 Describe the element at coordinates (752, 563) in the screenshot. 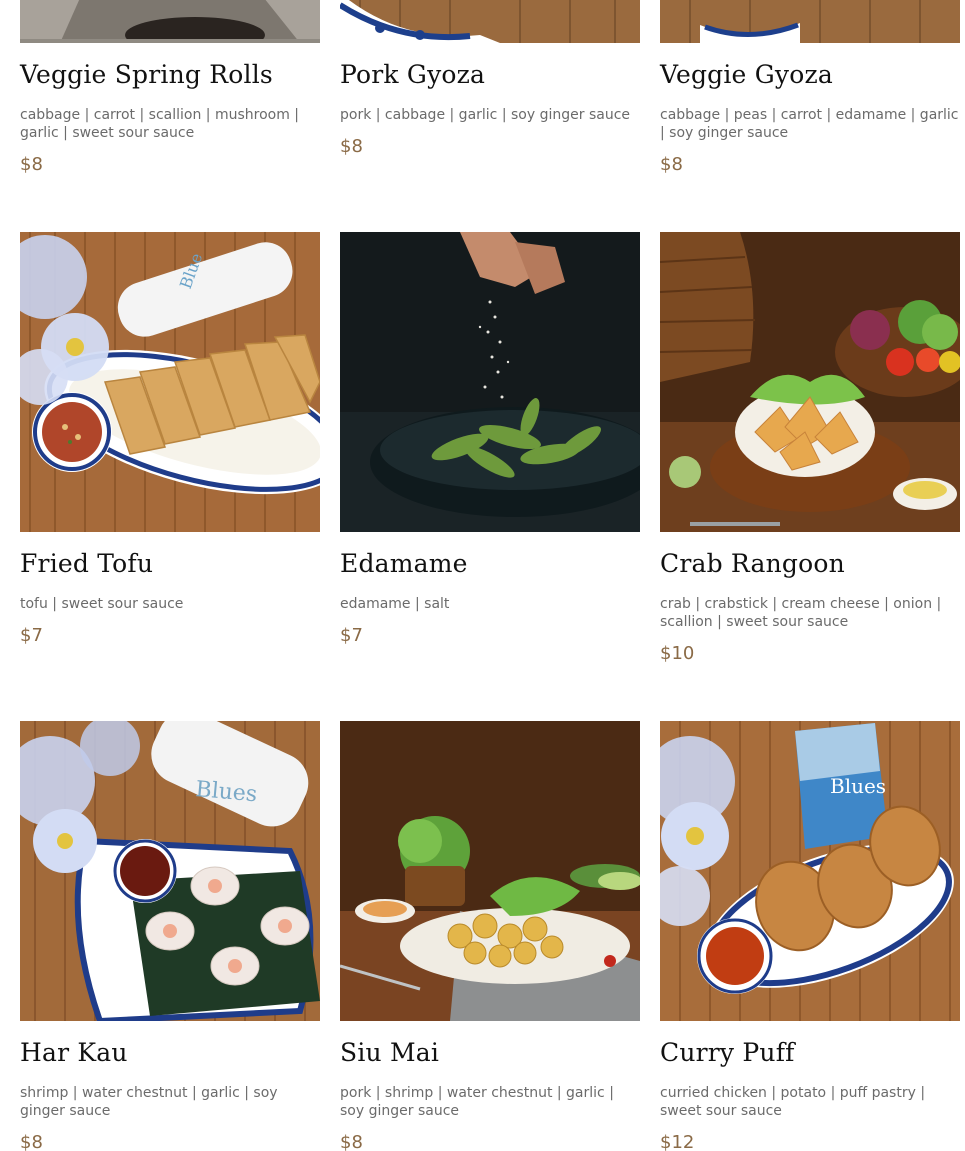

I see `menu-item-name: Crab Rangoon` at that location.